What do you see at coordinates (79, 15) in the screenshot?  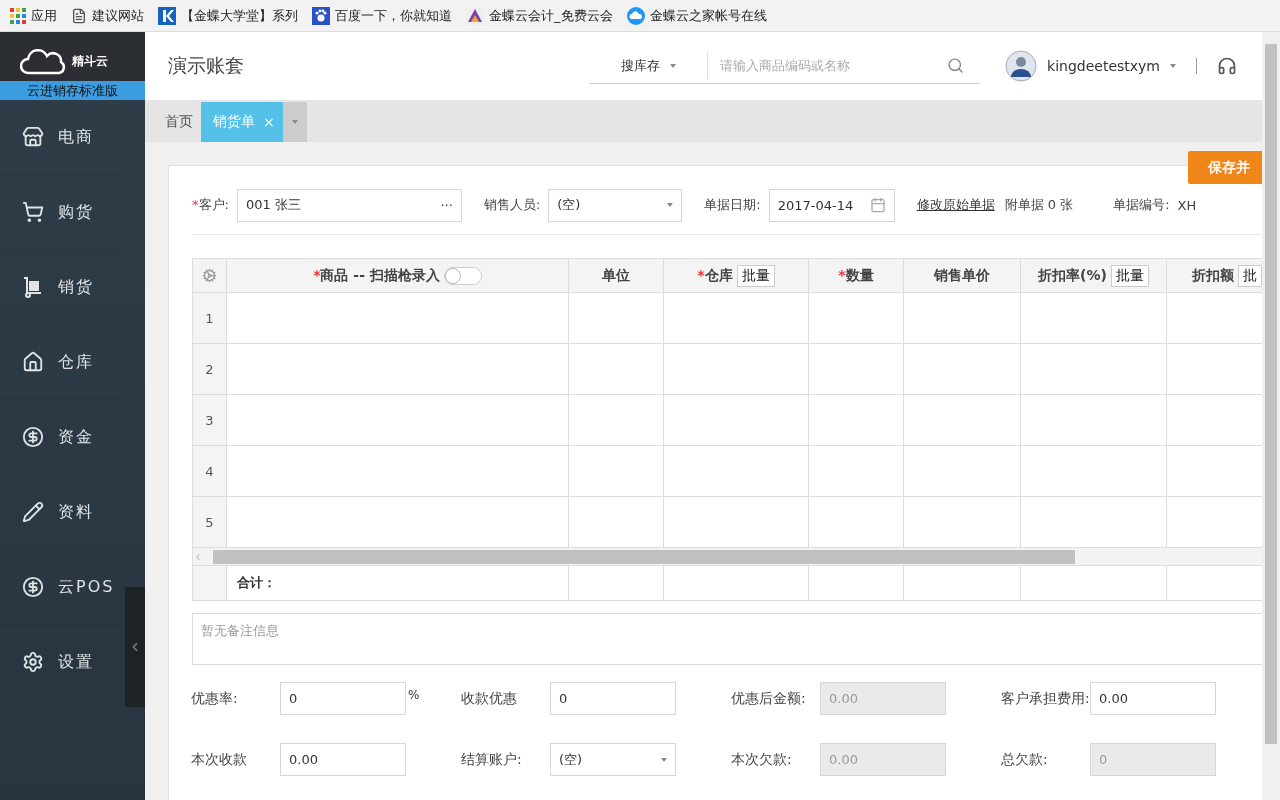 I see `page-icon` at bounding box center [79, 15].